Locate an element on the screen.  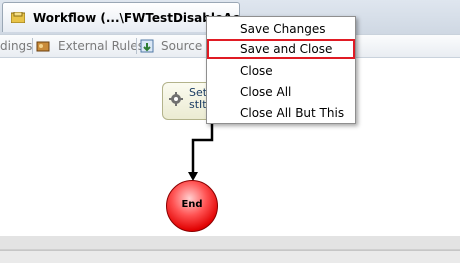
status-area is located at coordinates (230, 256).